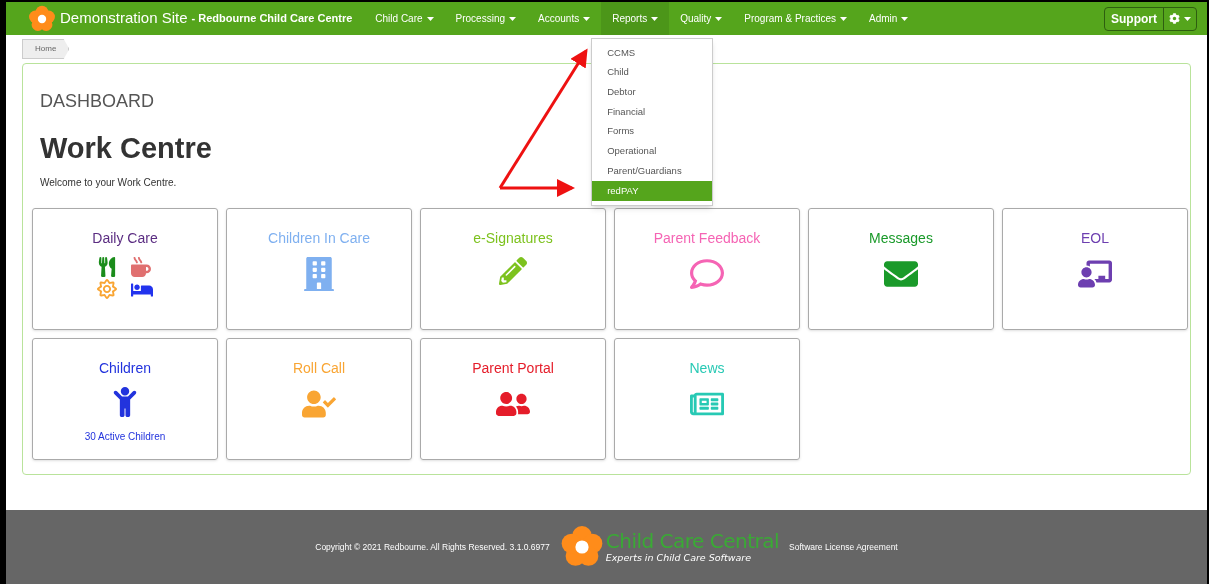 The height and width of the screenshot is (584, 1209). I want to click on settings-icon, so click(1174, 18).